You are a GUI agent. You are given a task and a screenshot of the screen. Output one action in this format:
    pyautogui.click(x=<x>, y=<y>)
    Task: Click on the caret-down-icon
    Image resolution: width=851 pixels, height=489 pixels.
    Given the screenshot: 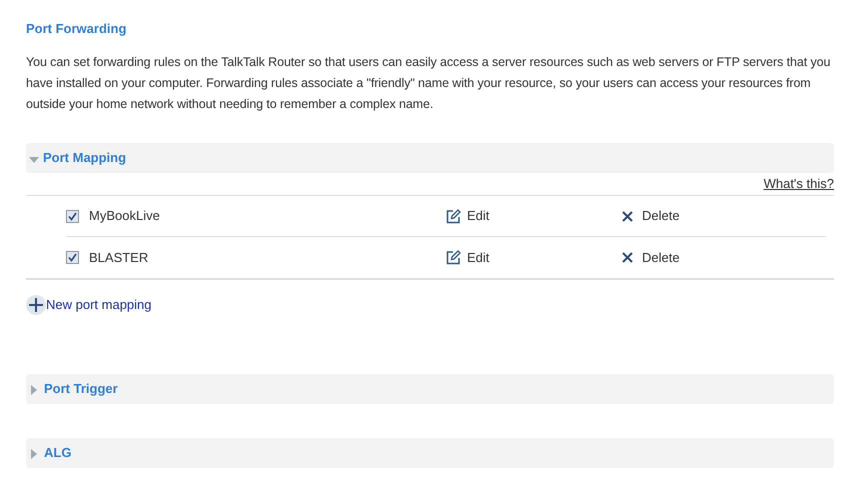 What is the action you would take?
    pyautogui.click(x=34, y=160)
    